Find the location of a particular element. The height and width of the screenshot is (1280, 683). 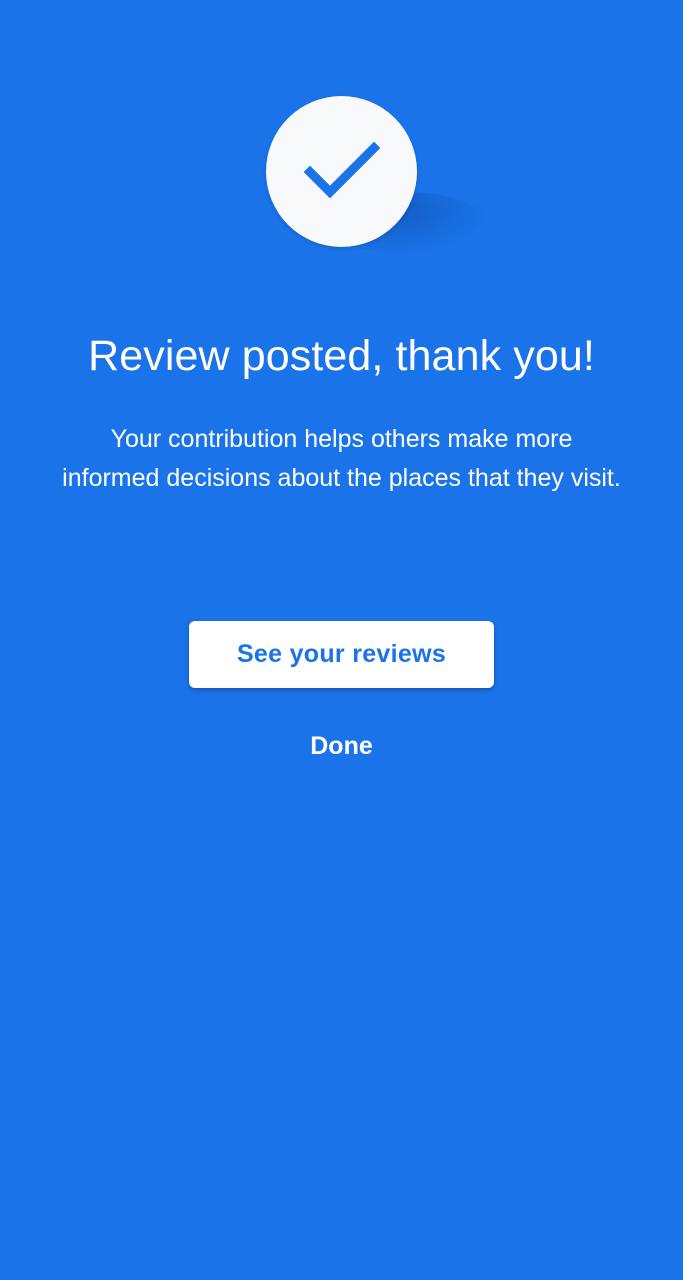

success-badge is located at coordinates (376, 175).